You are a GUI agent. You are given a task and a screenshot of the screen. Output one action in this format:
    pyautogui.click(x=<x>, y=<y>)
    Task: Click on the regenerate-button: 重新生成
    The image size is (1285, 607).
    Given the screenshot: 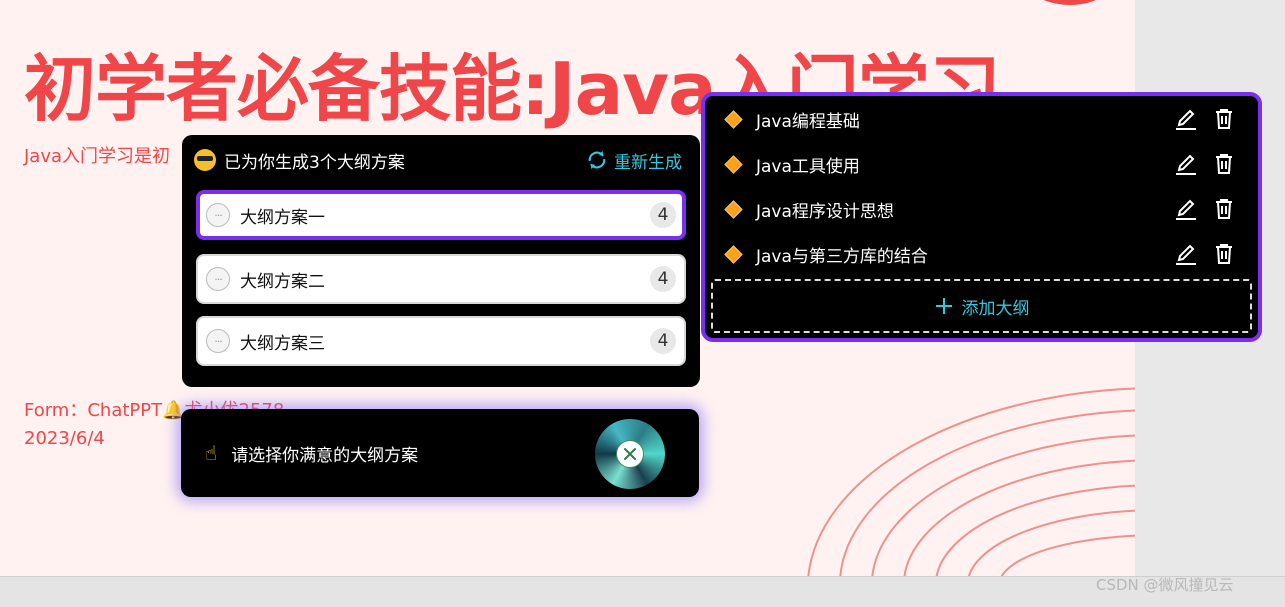 What is the action you would take?
    pyautogui.click(x=634, y=160)
    